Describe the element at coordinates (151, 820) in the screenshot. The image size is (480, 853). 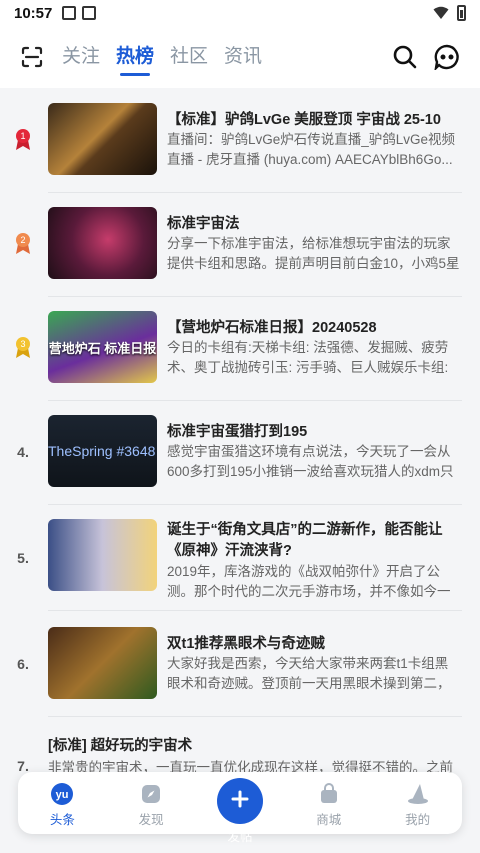
I see `nav-label: 发现` at that location.